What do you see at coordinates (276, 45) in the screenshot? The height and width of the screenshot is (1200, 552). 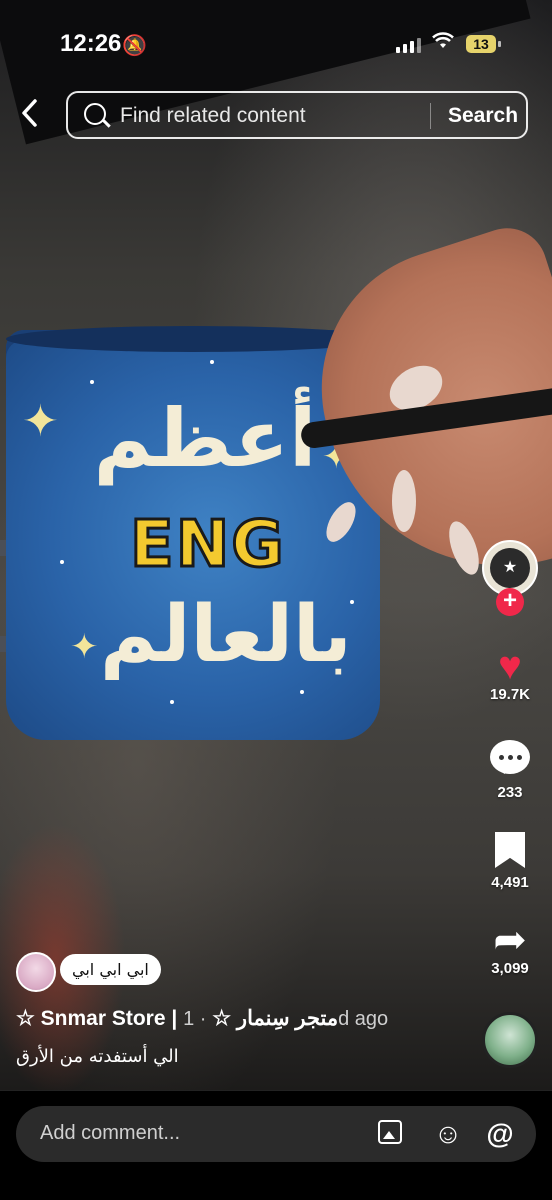 I see `status-bar: 12:26 🔕 13` at bounding box center [276, 45].